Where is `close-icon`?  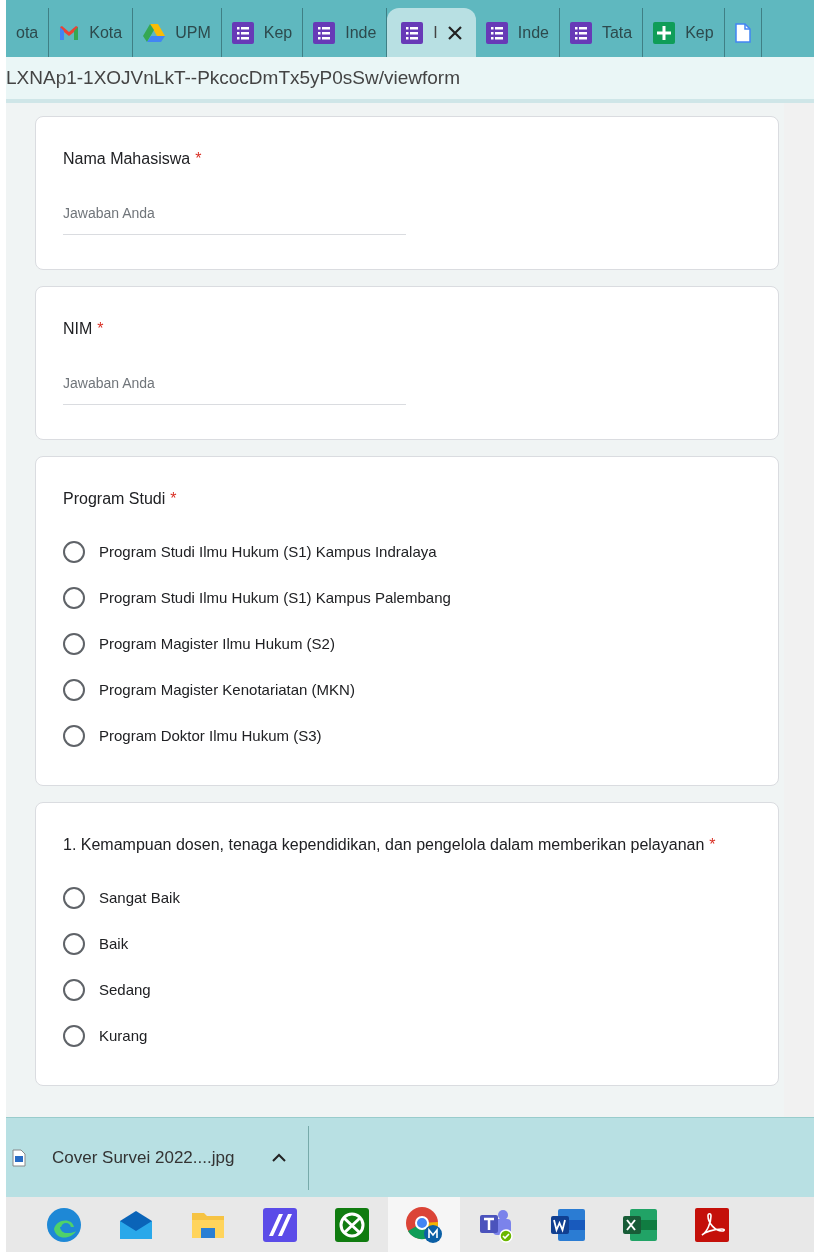 close-icon is located at coordinates (454, 32).